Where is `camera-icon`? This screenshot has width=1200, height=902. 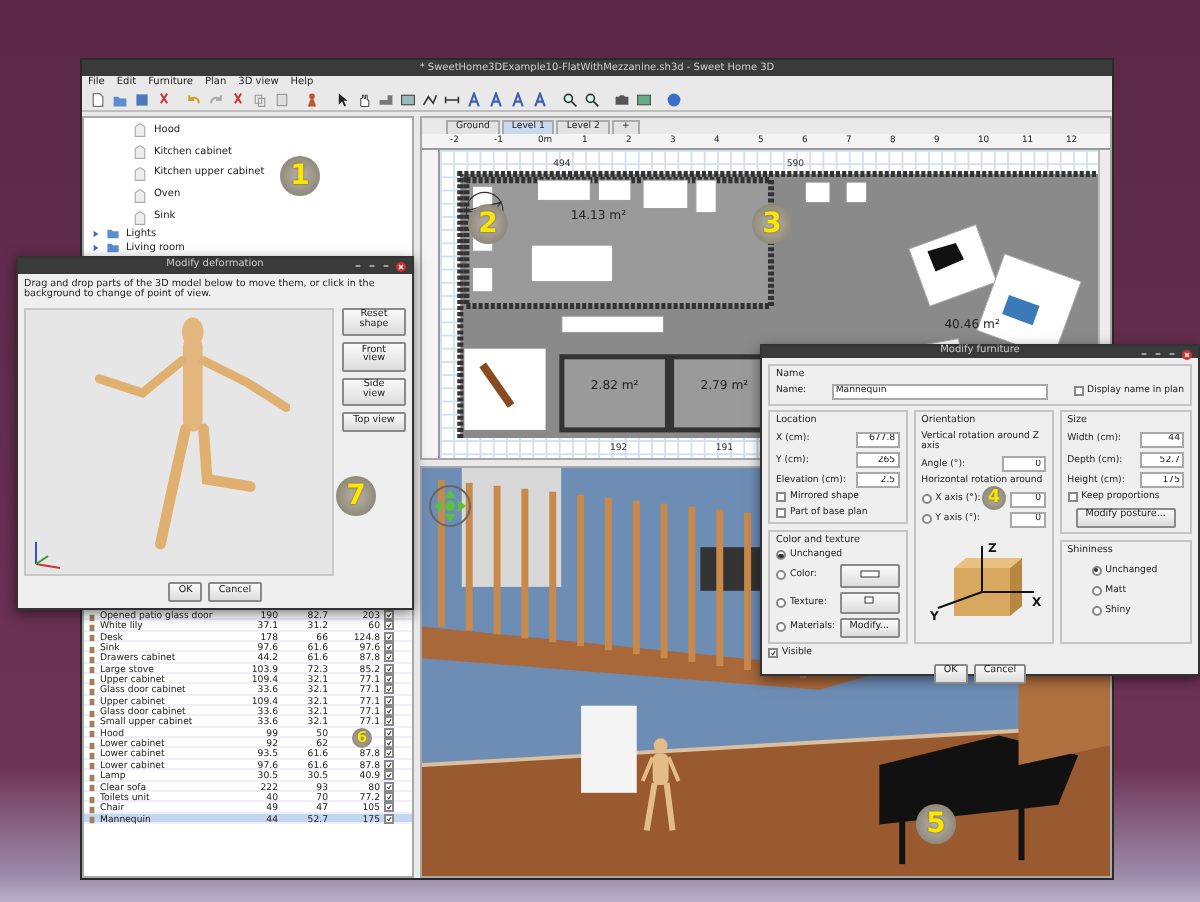
camera-icon is located at coordinates (622, 99).